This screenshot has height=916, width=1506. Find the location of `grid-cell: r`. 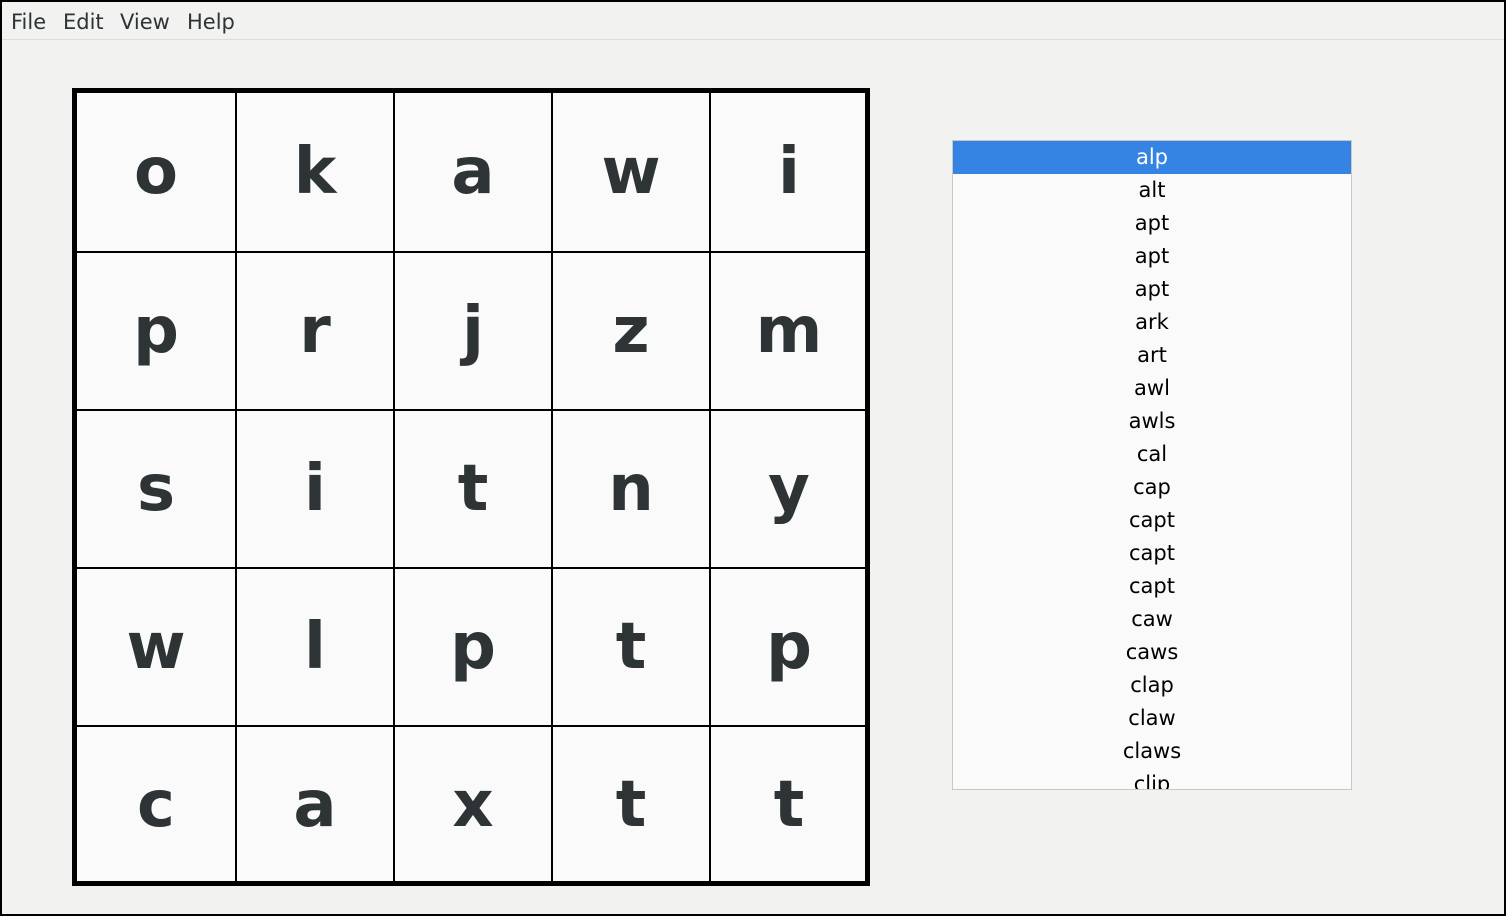

grid-cell: r is located at coordinates (314, 330).